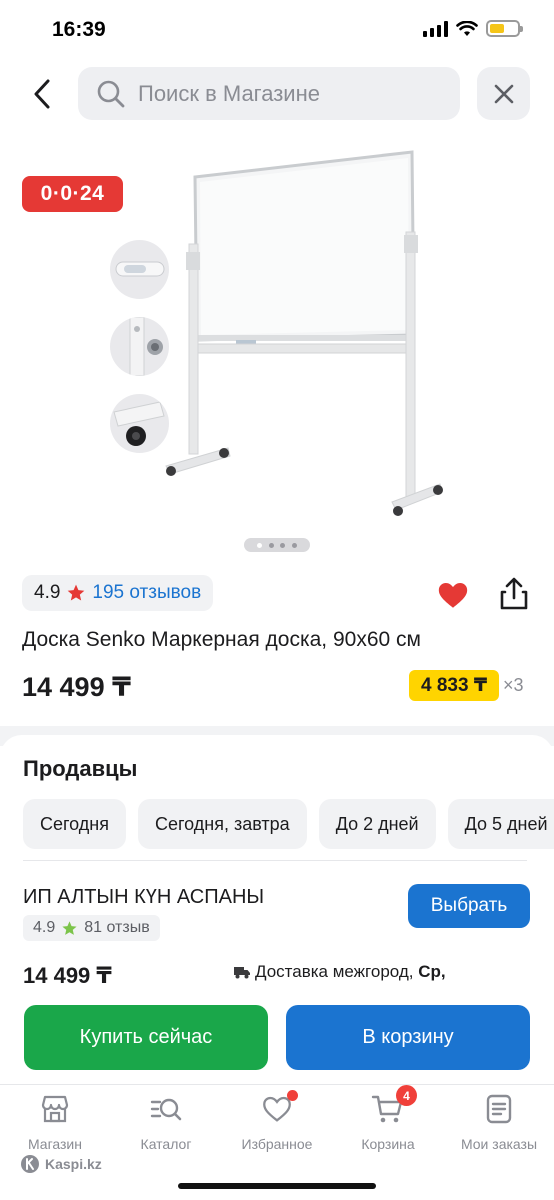  What do you see at coordinates (513, 685) in the screenshot?
I see `installment-months: ×3` at bounding box center [513, 685].